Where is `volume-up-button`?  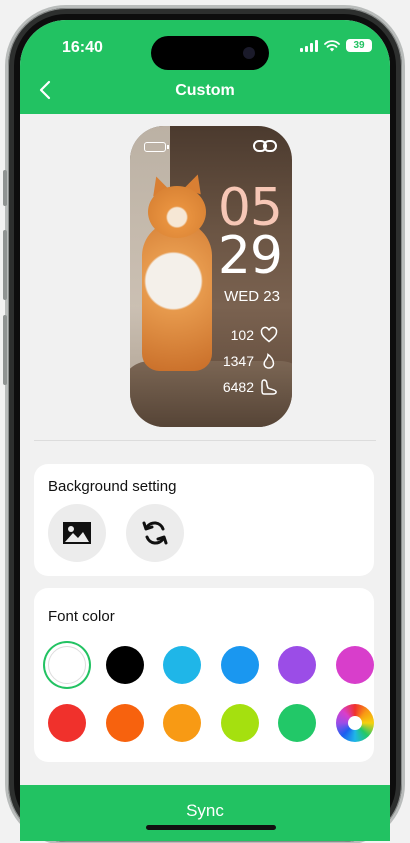 volume-up-button is located at coordinates (5, 265).